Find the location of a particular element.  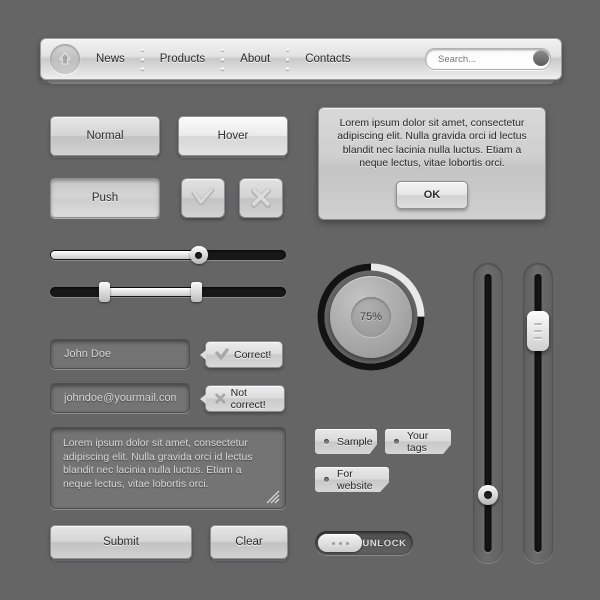

home-button is located at coordinates (65, 59).